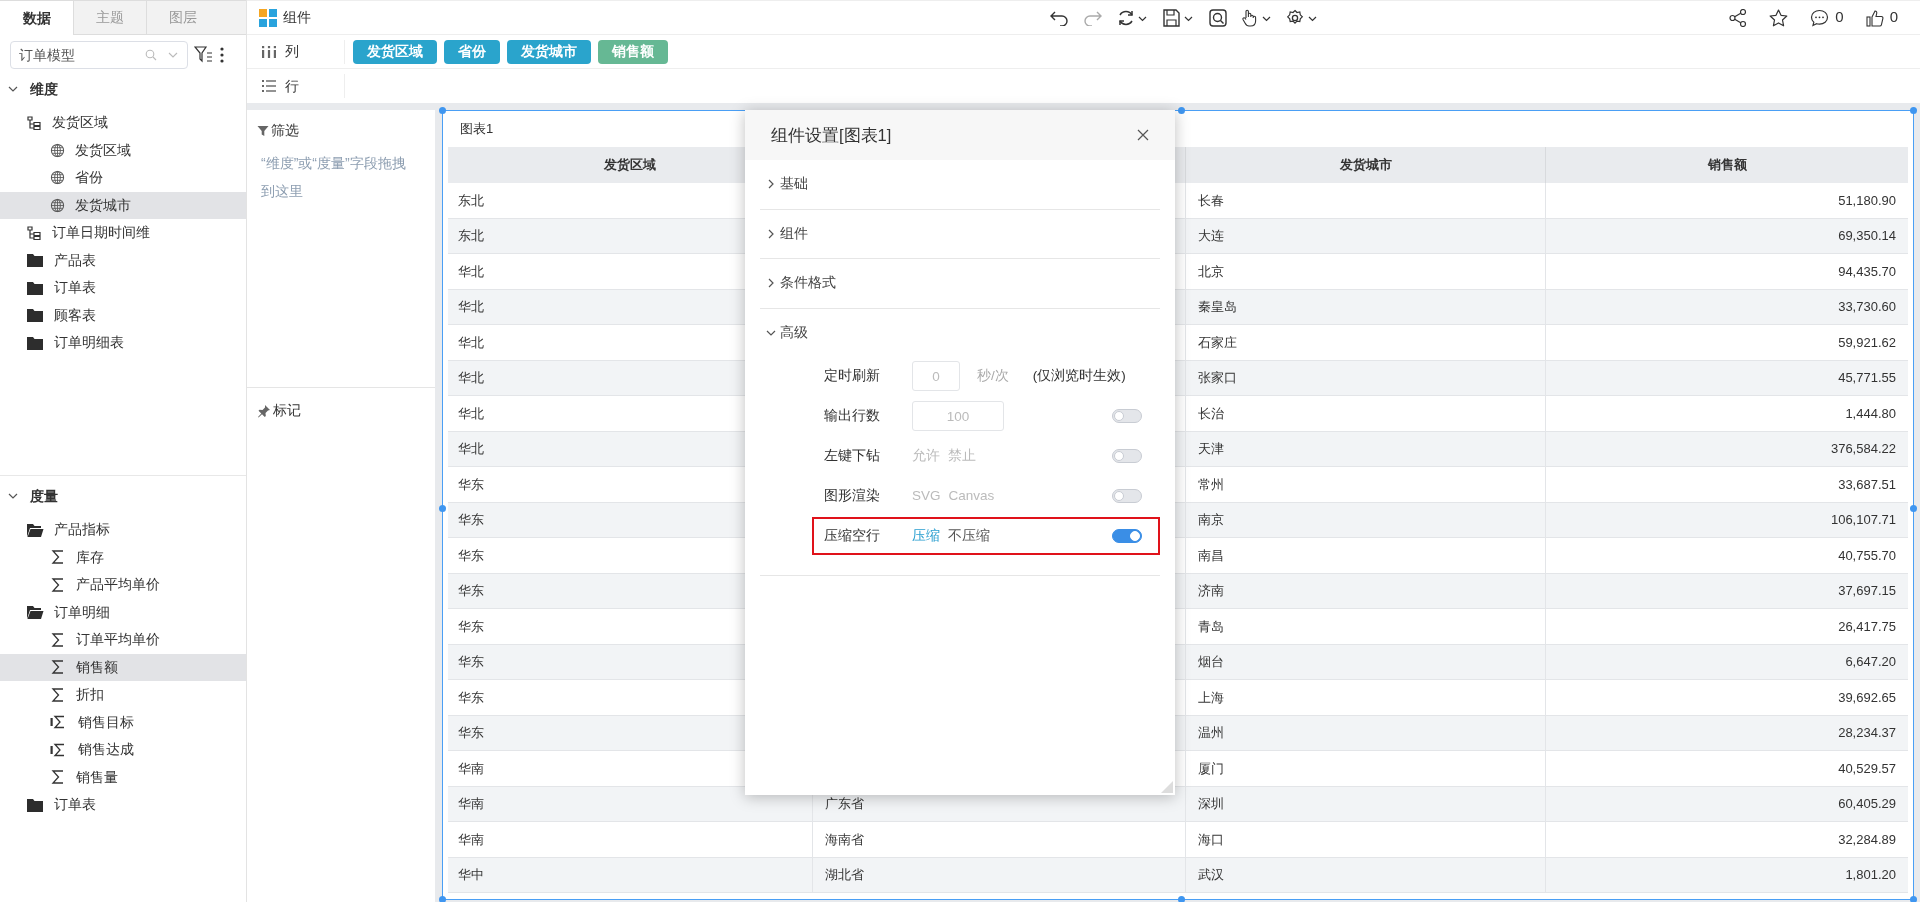 The width and height of the screenshot is (1920, 902). I want to click on unit-text: 秒/次, so click(993, 375).